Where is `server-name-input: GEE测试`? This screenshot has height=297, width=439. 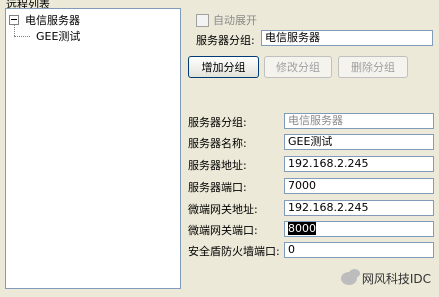
server-name-input: GEE测试 is located at coordinates (359, 142).